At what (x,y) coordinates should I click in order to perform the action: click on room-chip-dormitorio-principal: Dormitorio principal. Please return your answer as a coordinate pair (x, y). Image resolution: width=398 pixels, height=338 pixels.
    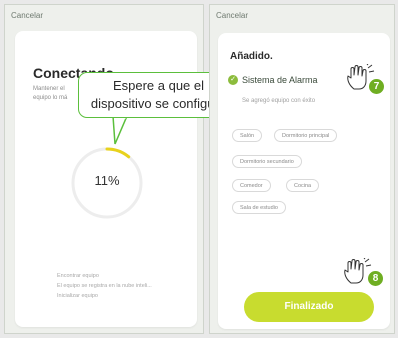
    Looking at the image, I should click on (306, 135).